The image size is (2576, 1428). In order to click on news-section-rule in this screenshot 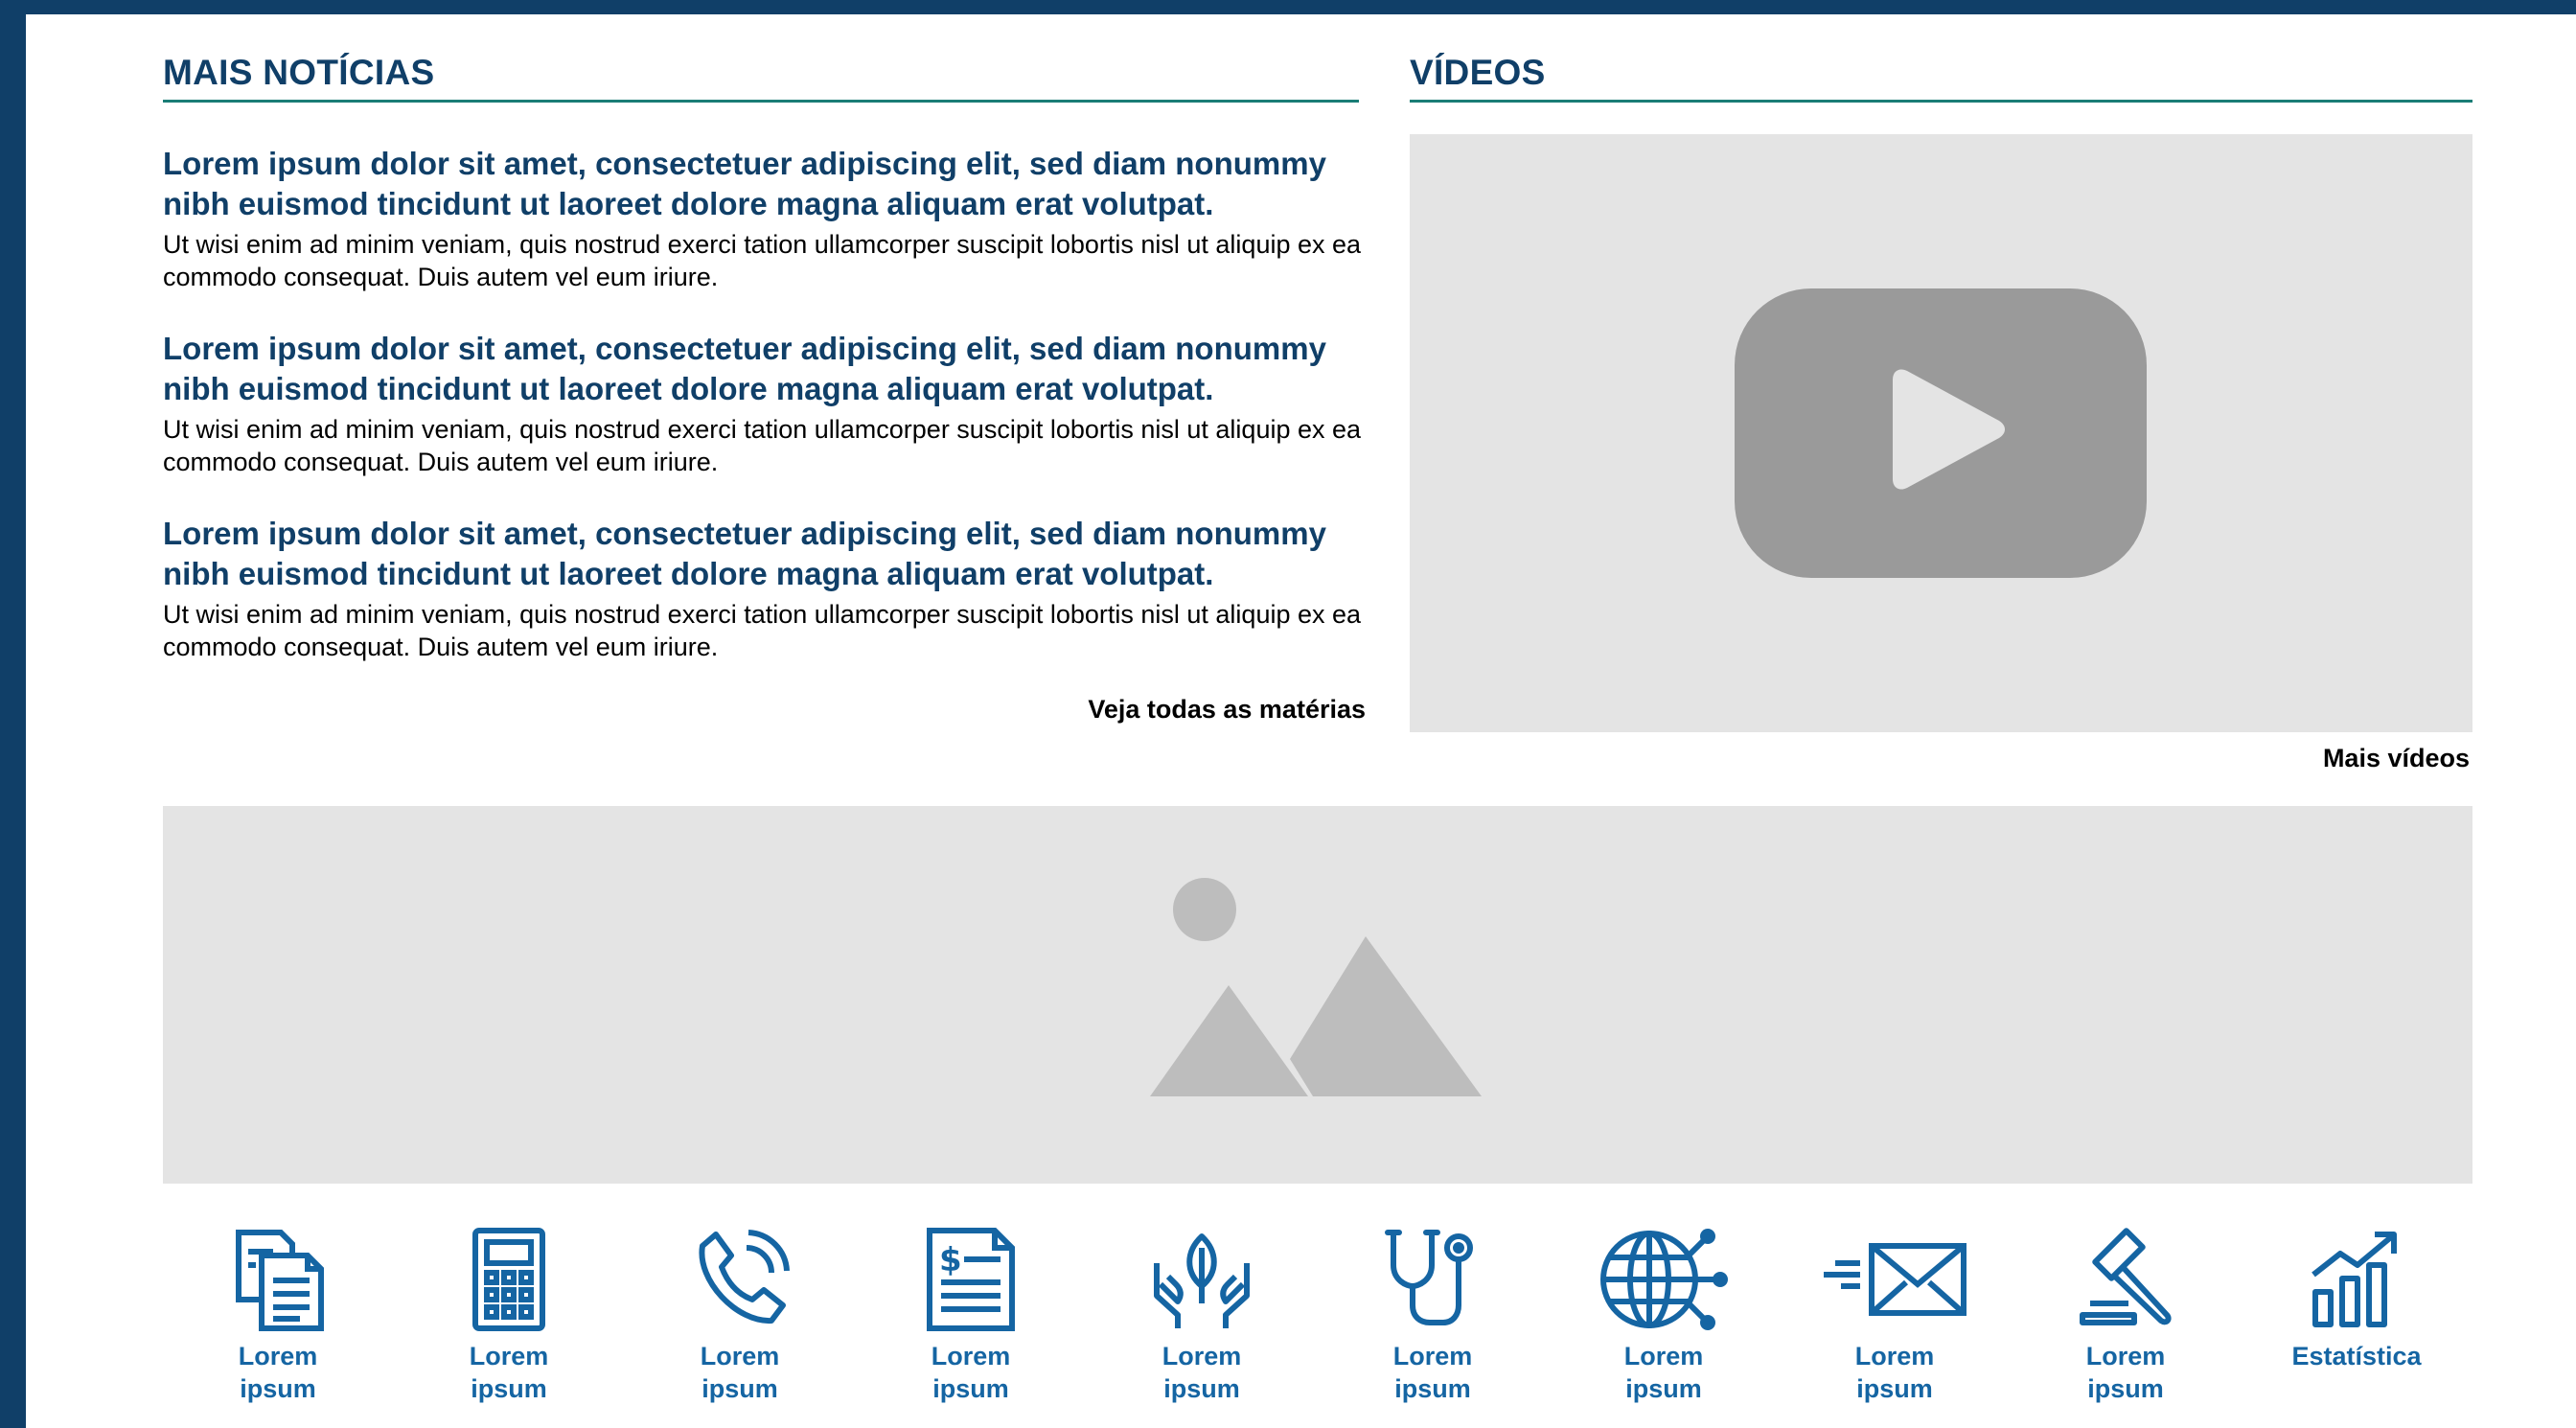, I will do `click(761, 102)`.